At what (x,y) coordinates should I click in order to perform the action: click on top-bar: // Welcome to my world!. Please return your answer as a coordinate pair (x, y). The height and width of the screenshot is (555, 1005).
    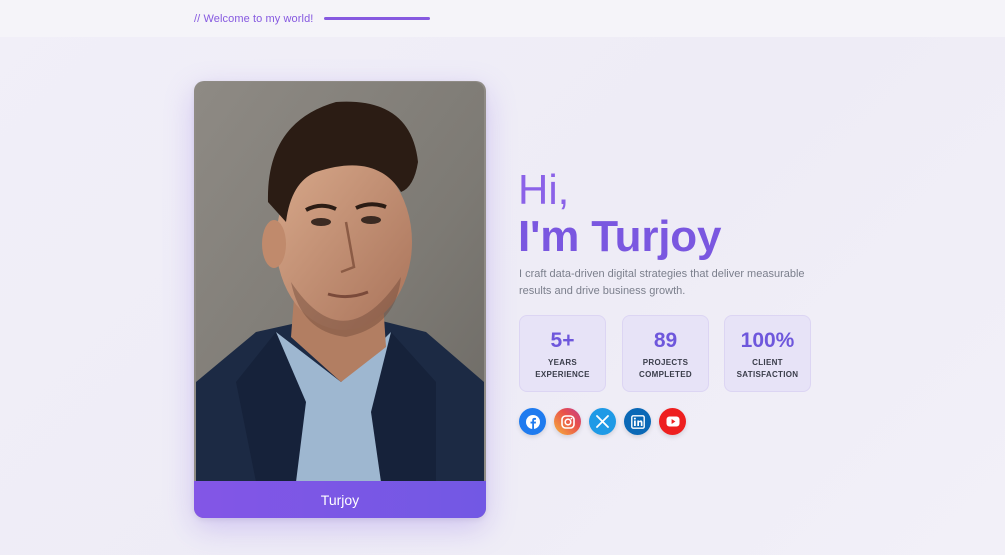
    Looking at the image, I should click on (502, 18).